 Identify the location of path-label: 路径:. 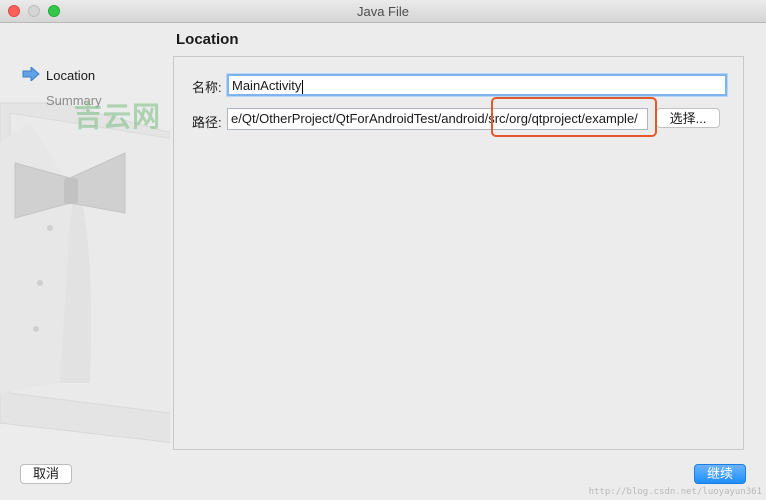
(207, 122).